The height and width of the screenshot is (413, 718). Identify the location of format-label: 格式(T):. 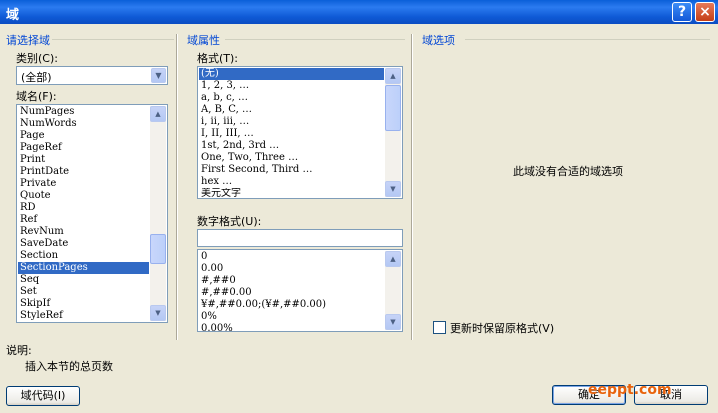
(218, 58).